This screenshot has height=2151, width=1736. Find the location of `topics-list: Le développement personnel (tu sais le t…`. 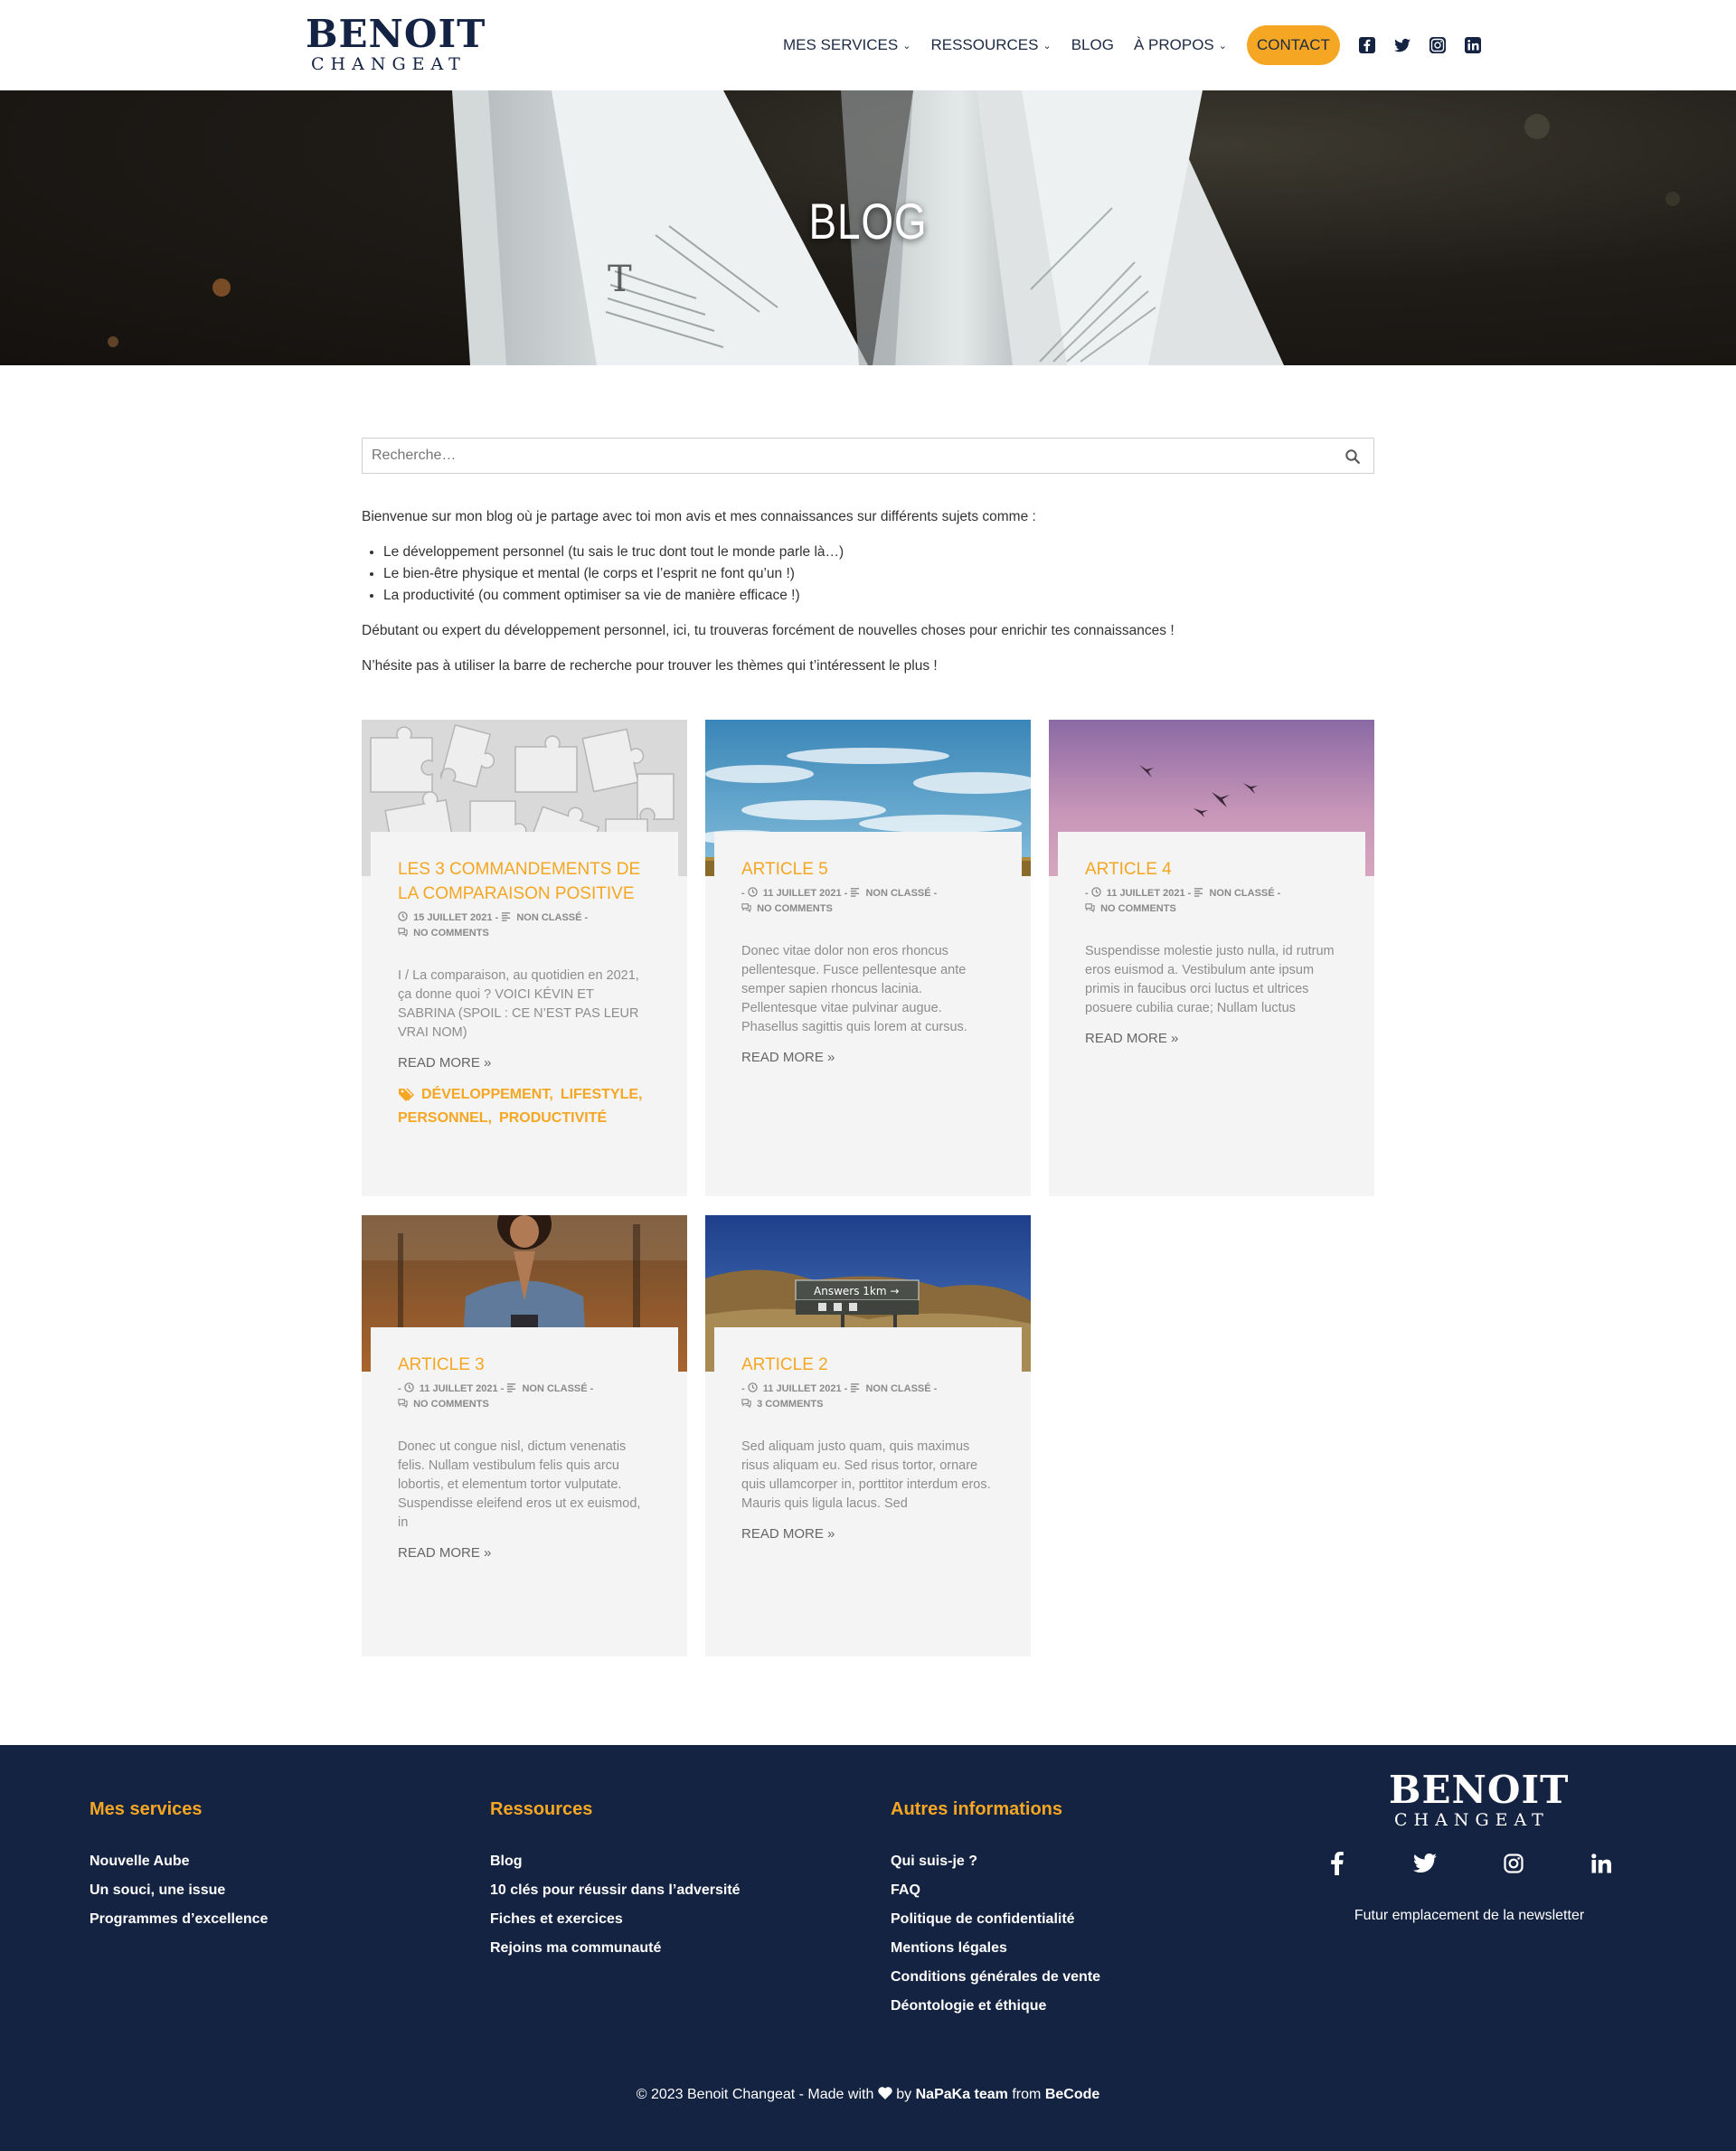

topics-list: Le développement personnel (tu sais le t… is located at coordinates (879, 574).